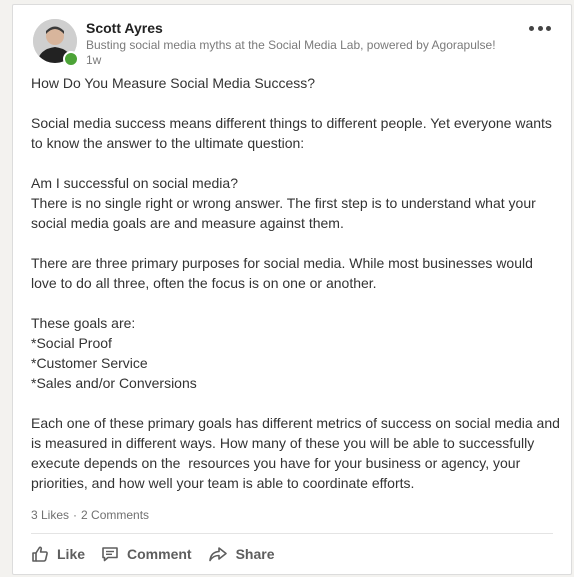  Describe the element at coordinates (115, 515) in the screenshot. I see `comments-count: 2 Comments` at that location.